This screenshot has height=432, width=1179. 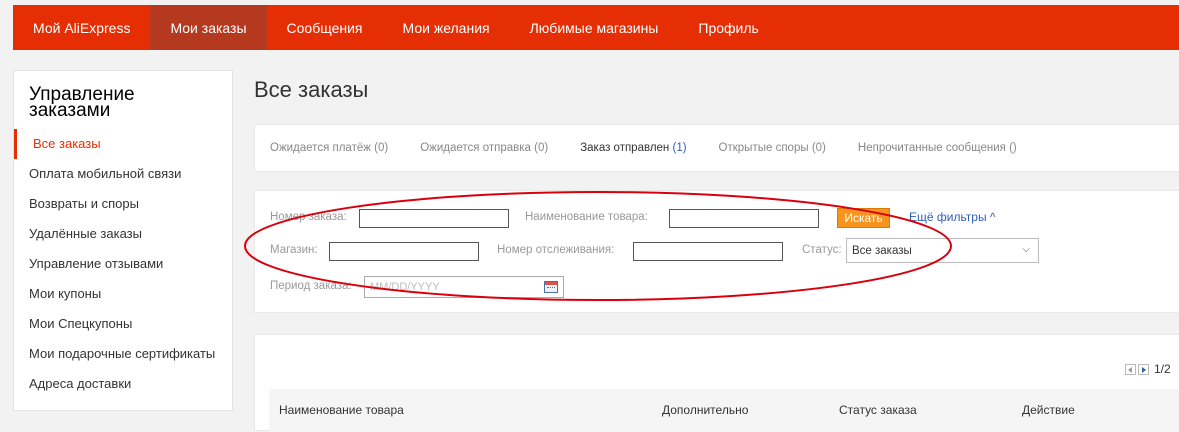 What do you see at coordinates (123, 144) in the screenshot?
I see `sidebar-item-all-orders: Все заказы` at bounding box center [123, 144].